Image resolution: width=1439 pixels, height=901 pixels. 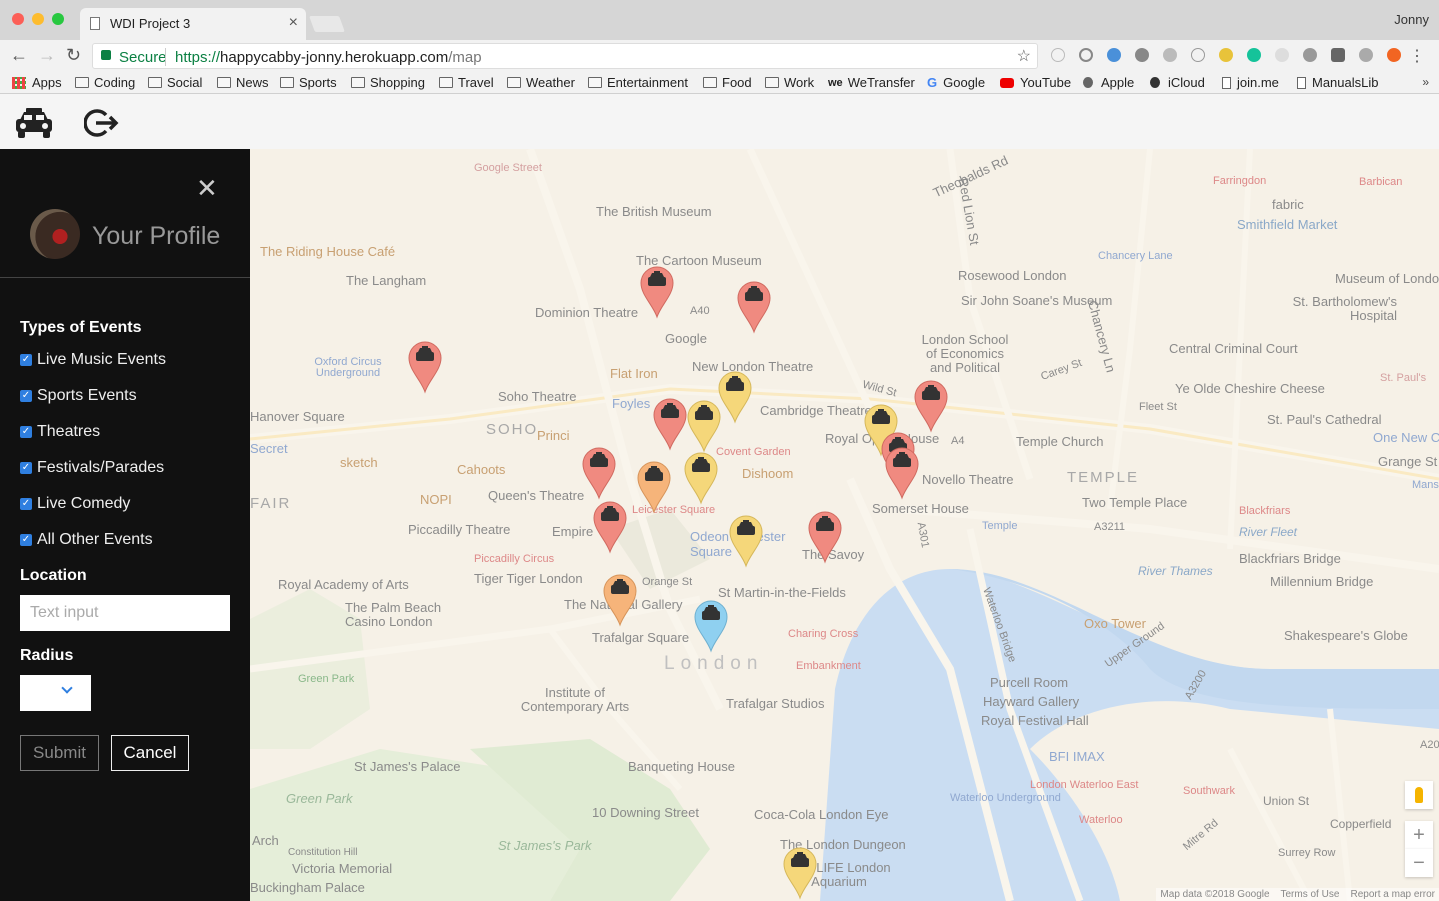 I want to click on minimize-window-button, so click(x=38, y=19).